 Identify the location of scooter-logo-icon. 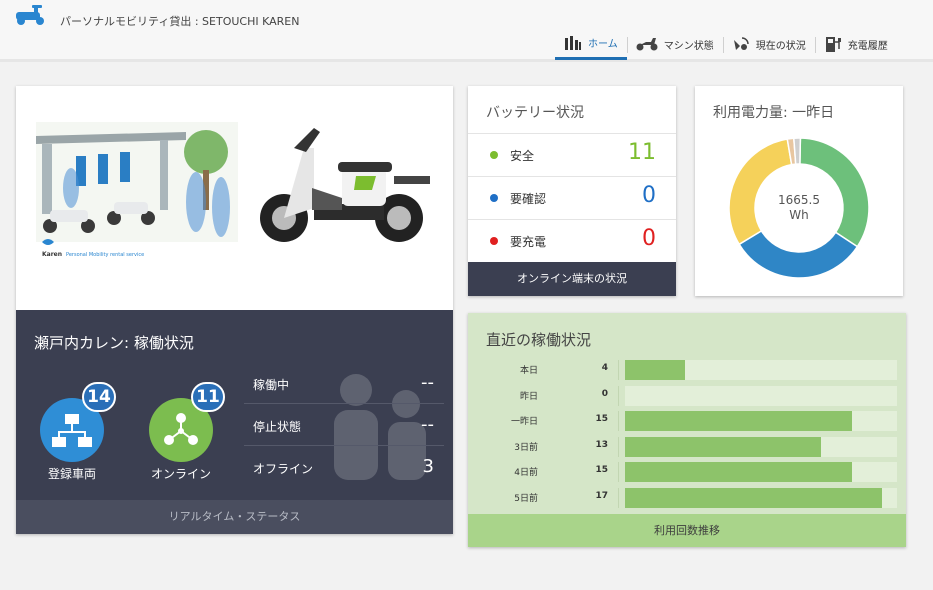
(33, 15).